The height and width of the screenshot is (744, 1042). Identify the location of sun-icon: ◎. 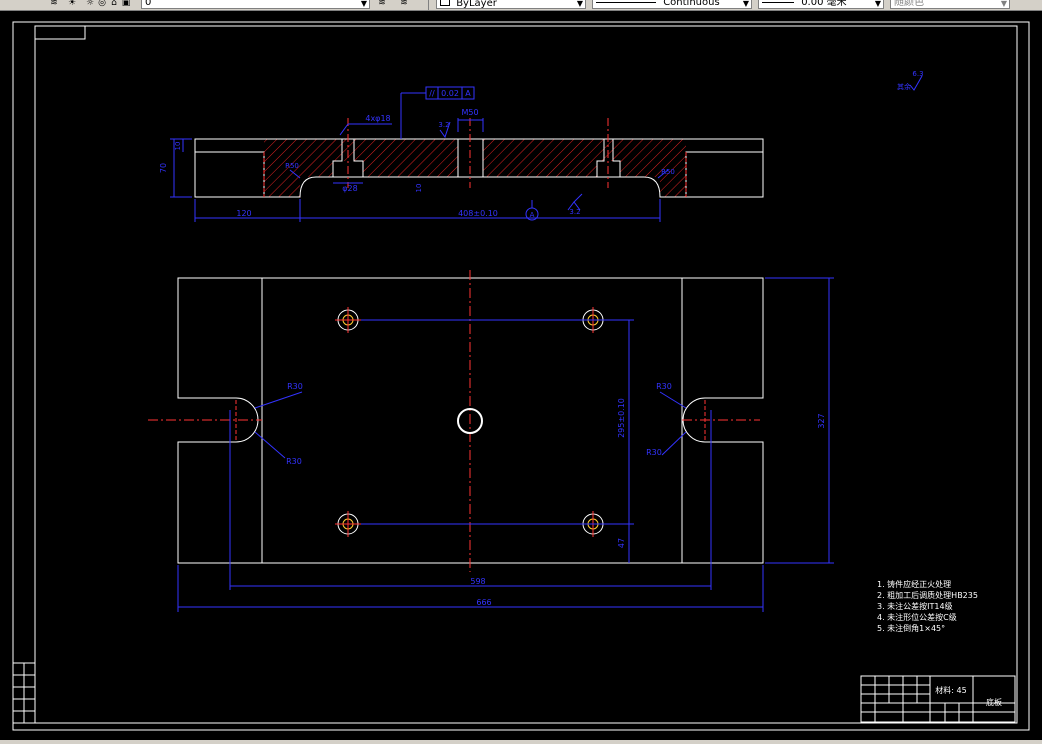
(102, 4).